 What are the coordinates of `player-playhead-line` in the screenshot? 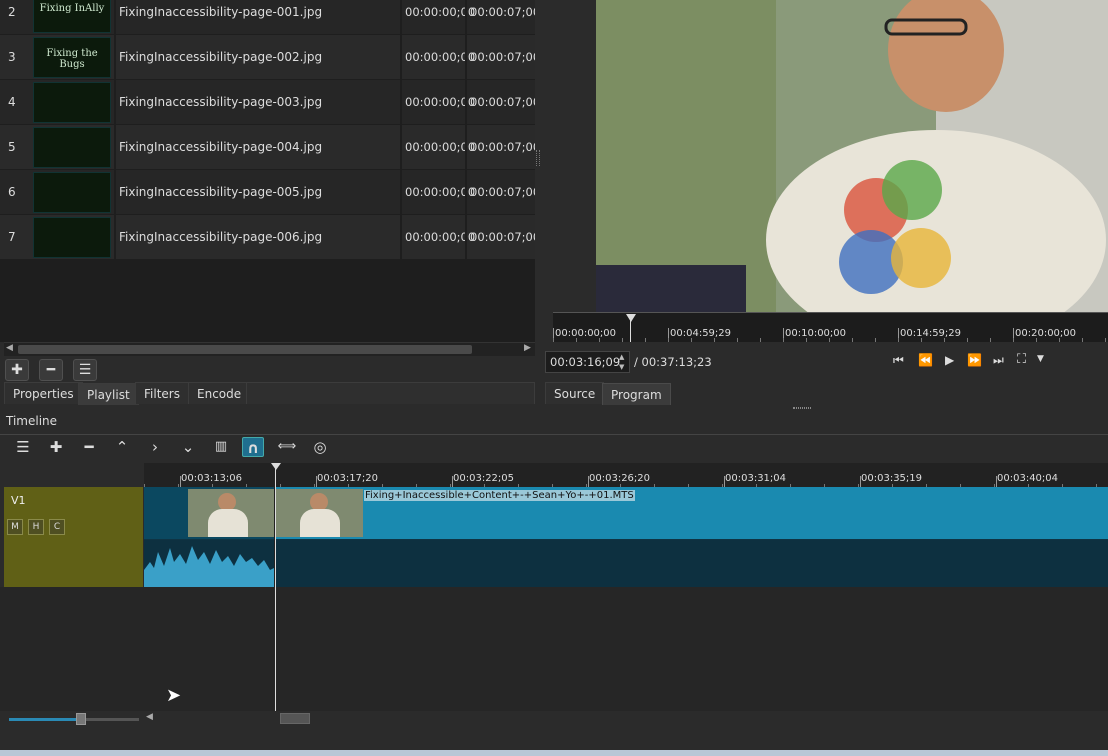 It's located at (630, 328).